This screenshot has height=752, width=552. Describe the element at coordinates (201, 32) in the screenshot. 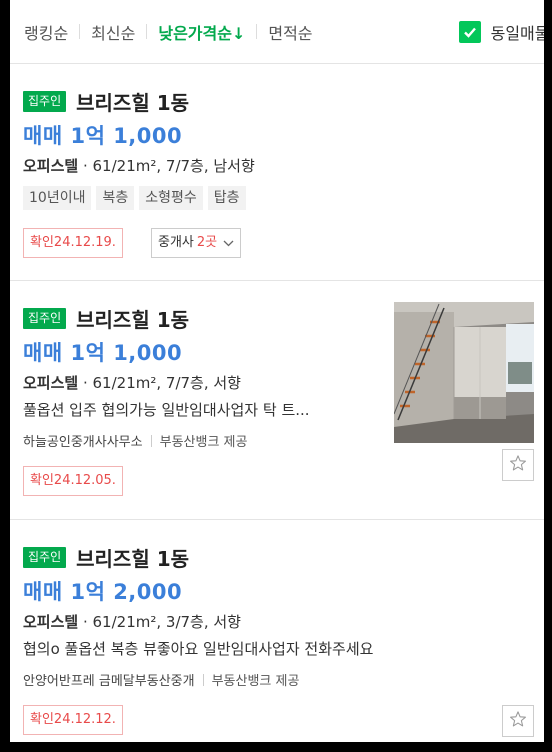

I see `sort-low-price: 낮은가격순↓` at that location.